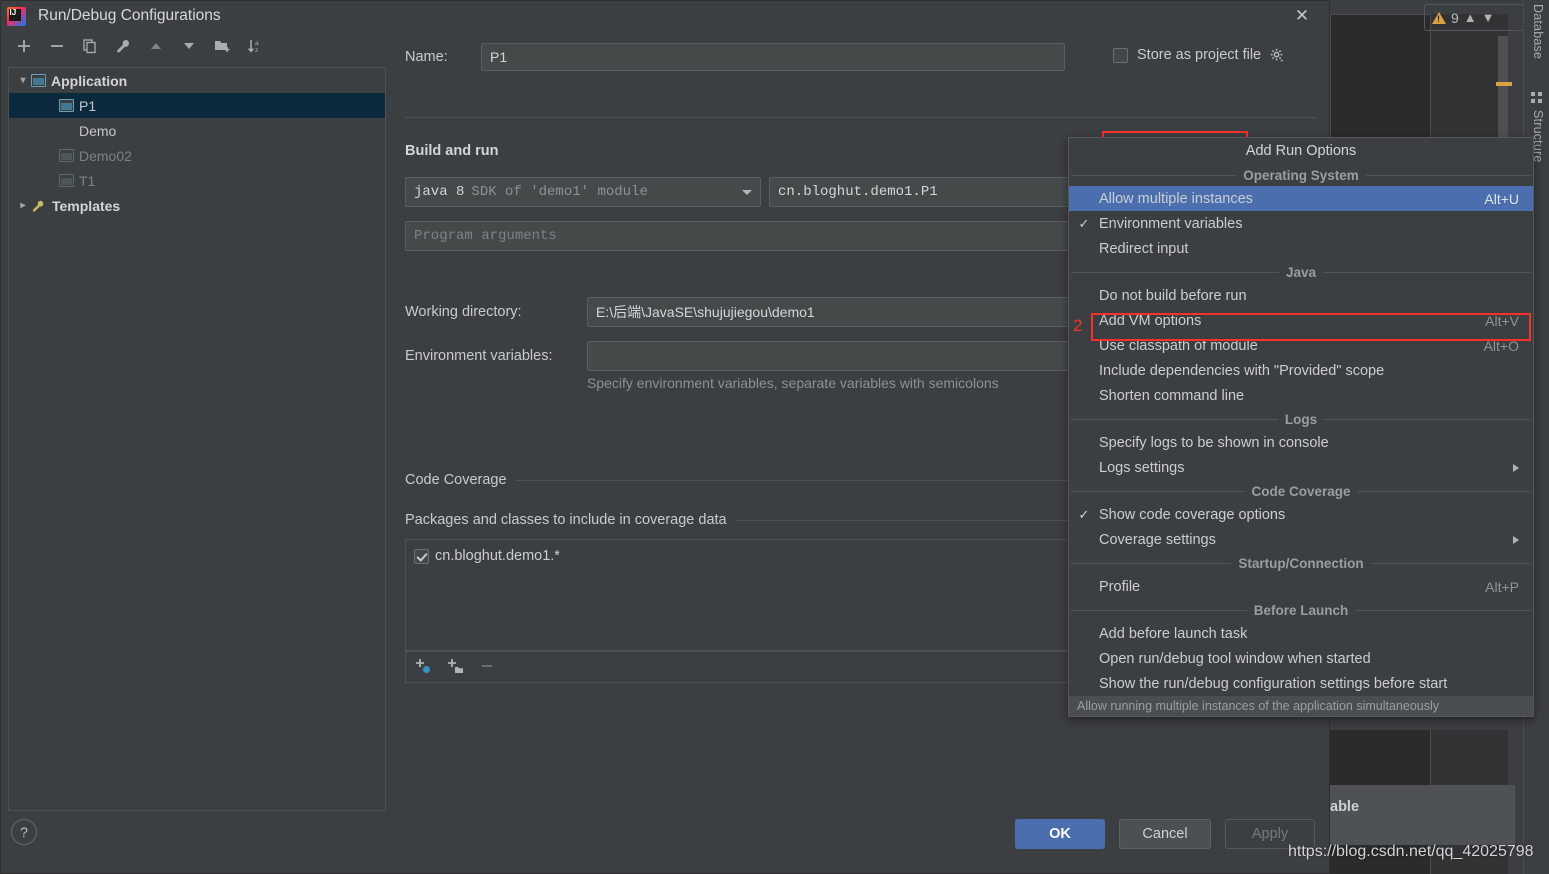 This screenshot has height=874, width=1549. I want to click on menu-item-label: Open run/debug tool window when started, so click(1235, 658).